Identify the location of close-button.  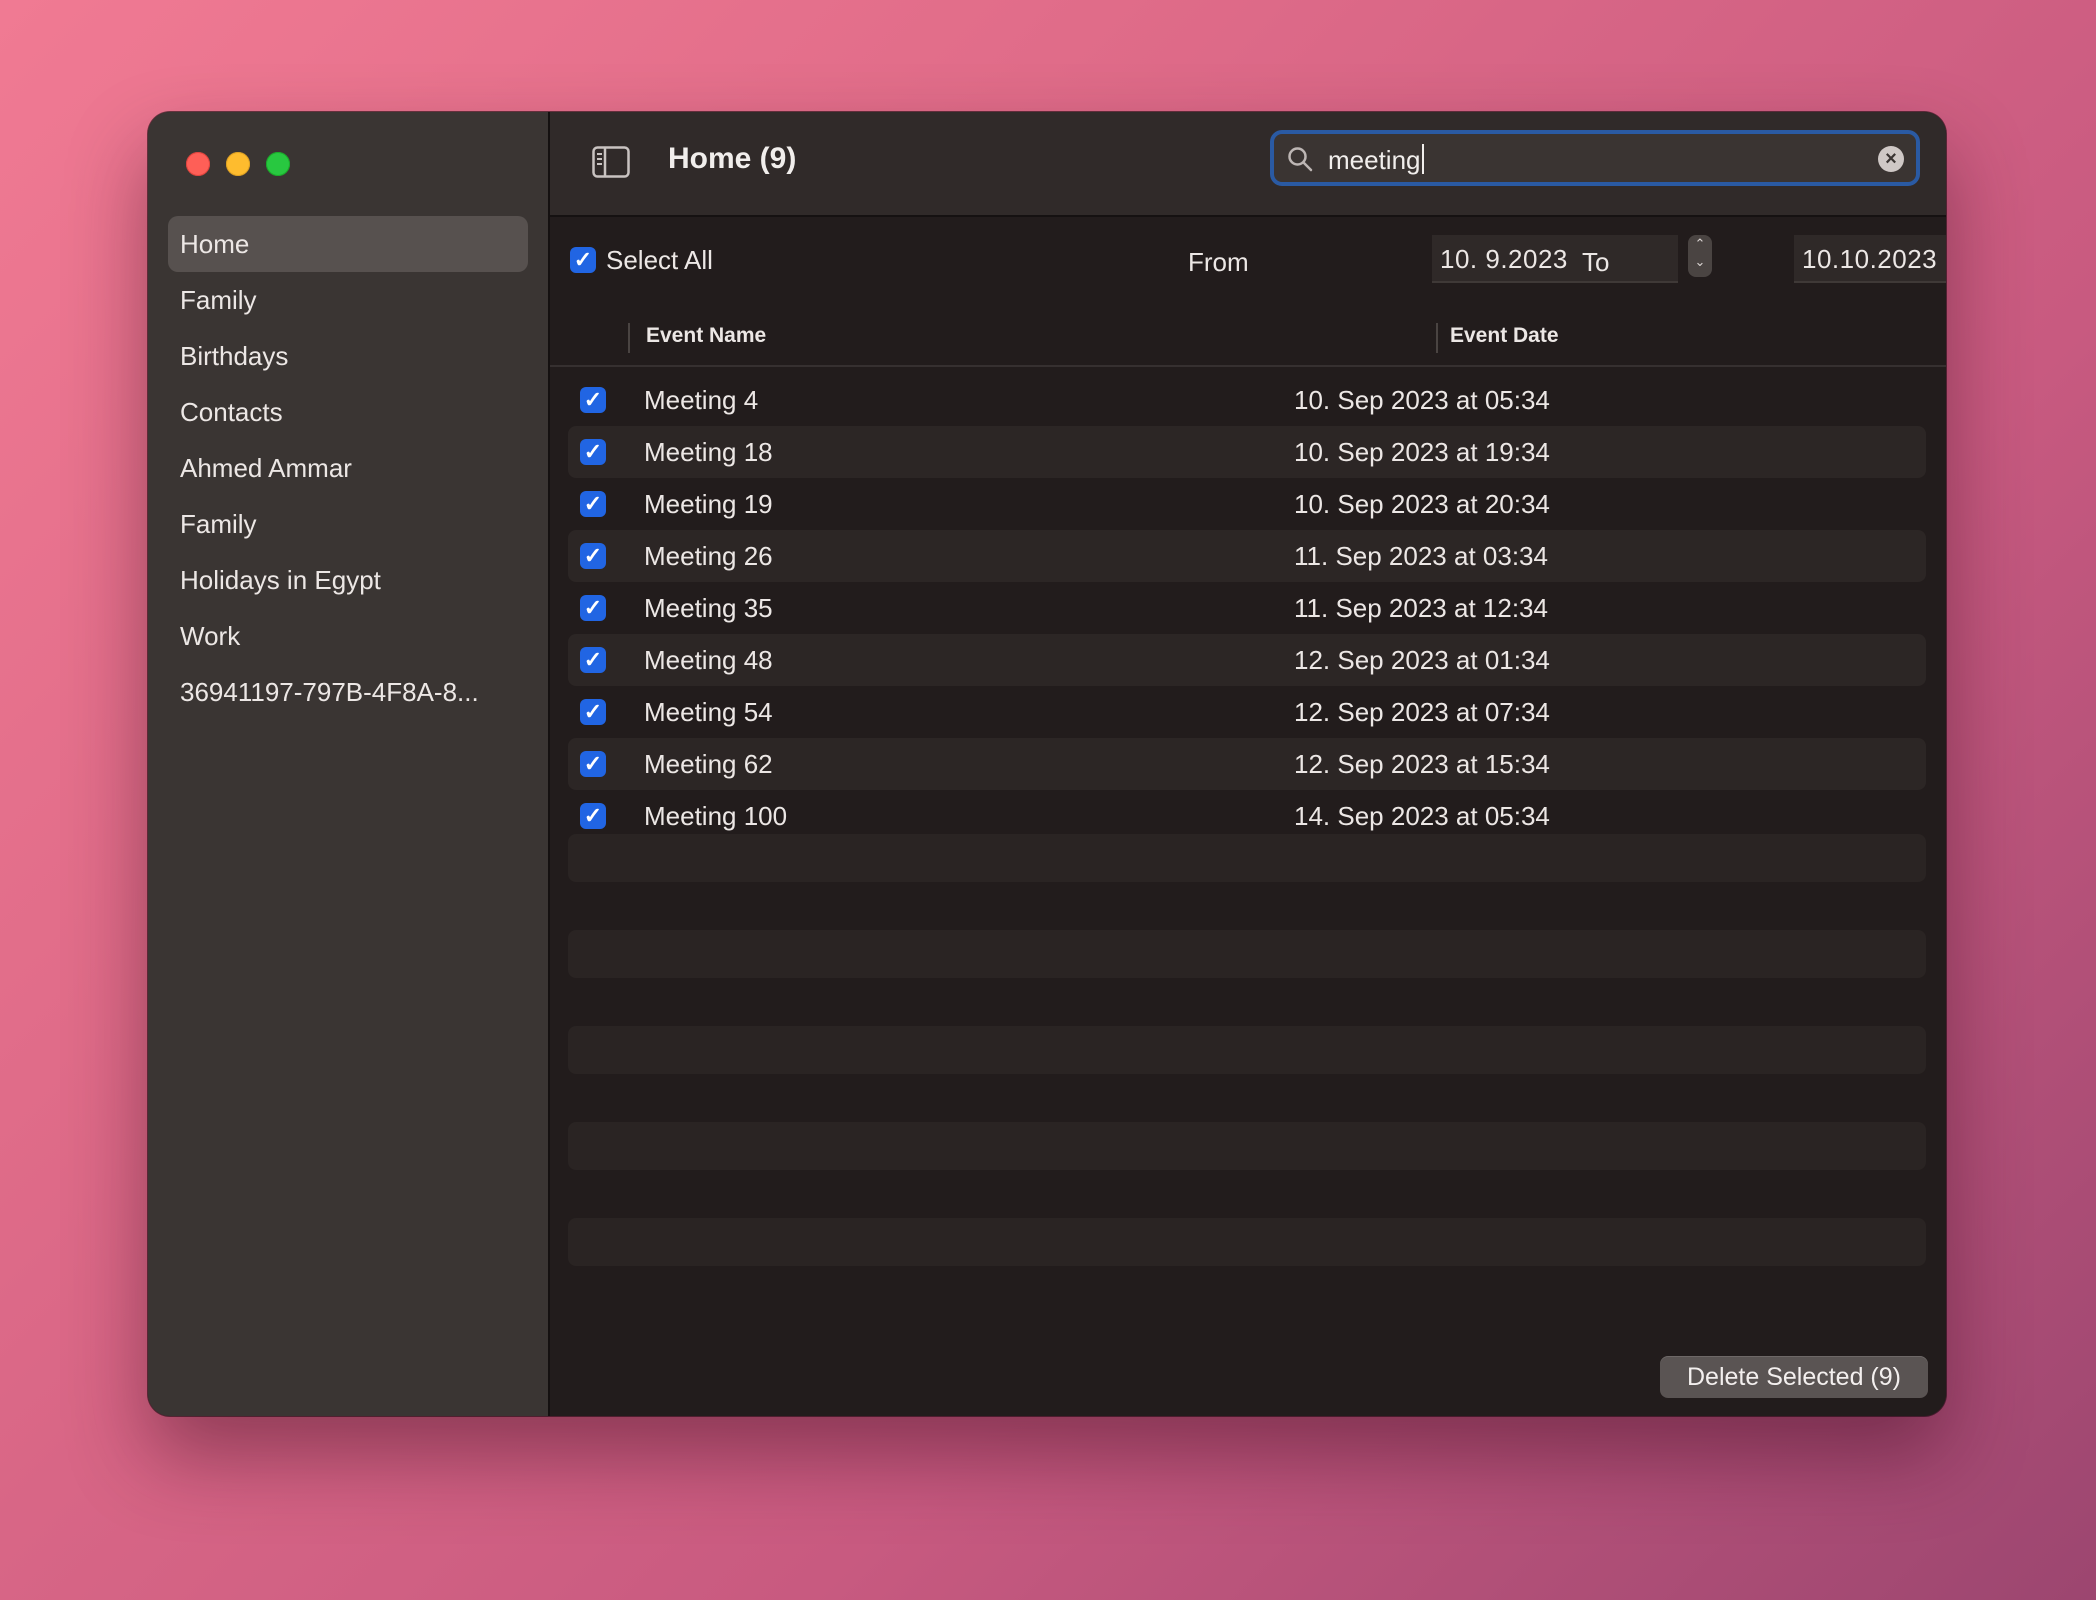
(198, 164).